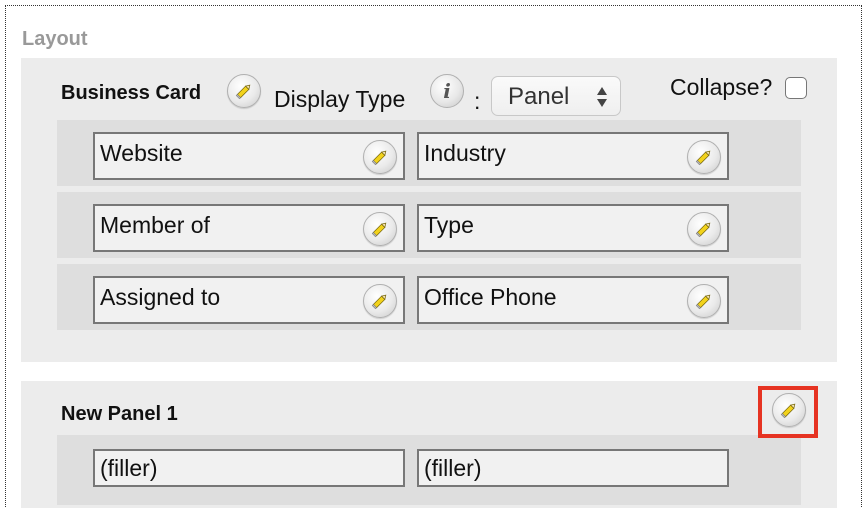 The width and height of the screenshot is (868, 508). I want to click on collapse-label: Collapse?, so click(721, 87).